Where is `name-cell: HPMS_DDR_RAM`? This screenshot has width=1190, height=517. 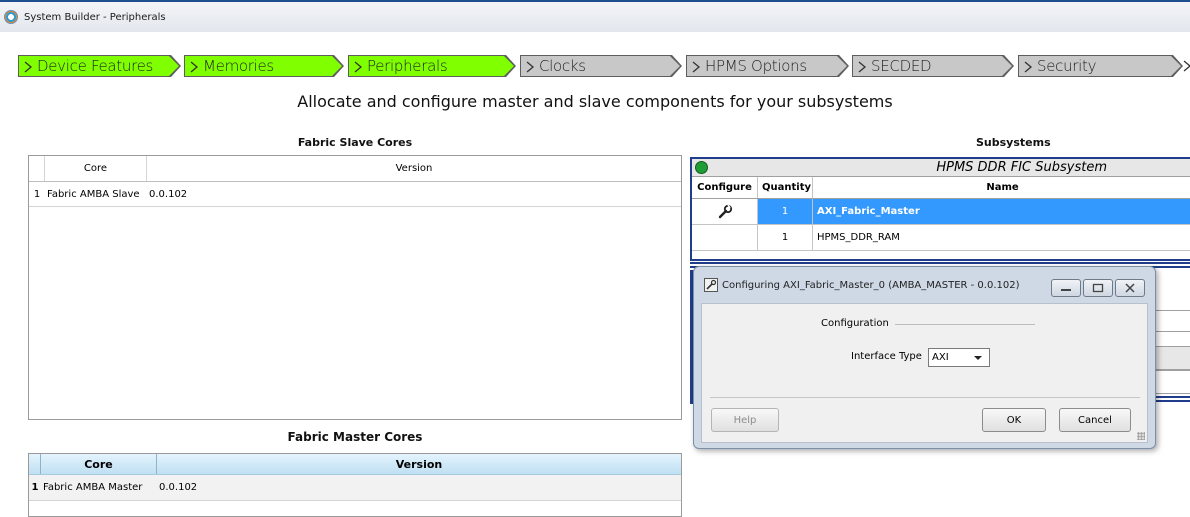
name-cell: HPMS_DDR_RAM is located at coordinates (858, 237).